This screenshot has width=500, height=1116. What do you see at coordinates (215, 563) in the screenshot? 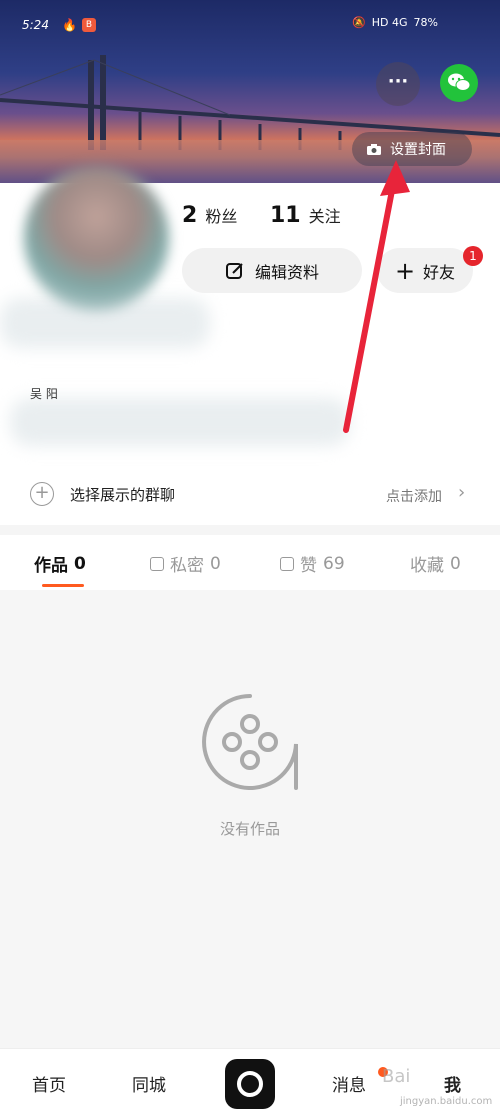
I see `tab-private-count: 0` at bounding box center [215, 563].